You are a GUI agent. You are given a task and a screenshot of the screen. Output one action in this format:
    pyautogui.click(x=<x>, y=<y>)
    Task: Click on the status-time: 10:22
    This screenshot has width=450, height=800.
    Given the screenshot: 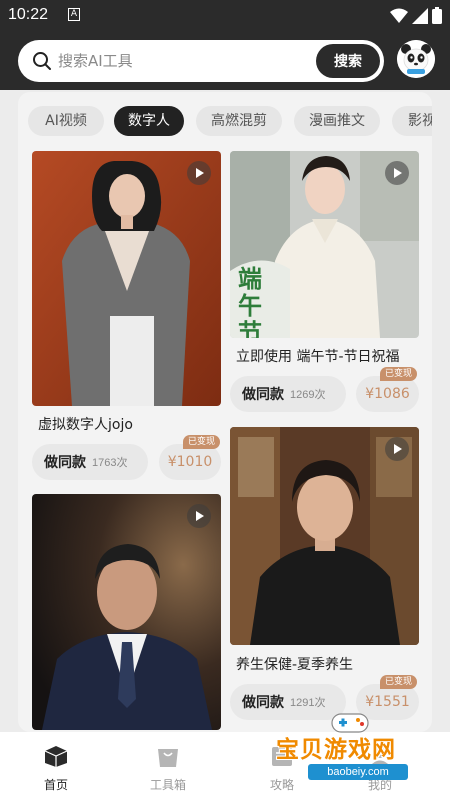 What is the action you would take?
    pyautogui.click(x=28, y=14)
    